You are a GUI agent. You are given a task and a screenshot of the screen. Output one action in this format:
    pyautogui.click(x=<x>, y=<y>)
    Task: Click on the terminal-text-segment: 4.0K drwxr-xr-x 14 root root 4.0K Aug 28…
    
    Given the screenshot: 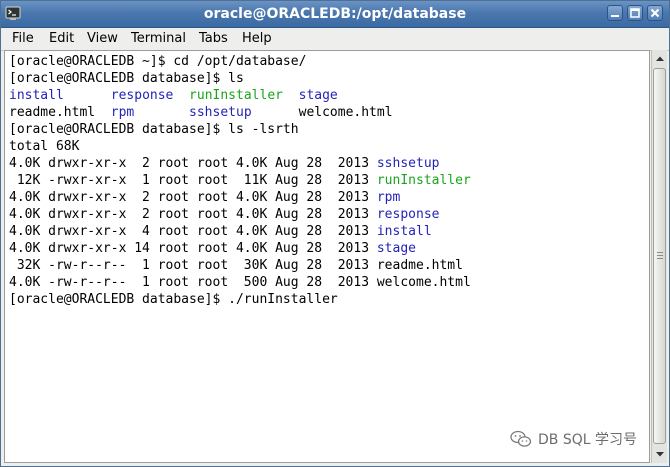 What is the action you would take?
    pyautogui.click(x=193, y=248)
    